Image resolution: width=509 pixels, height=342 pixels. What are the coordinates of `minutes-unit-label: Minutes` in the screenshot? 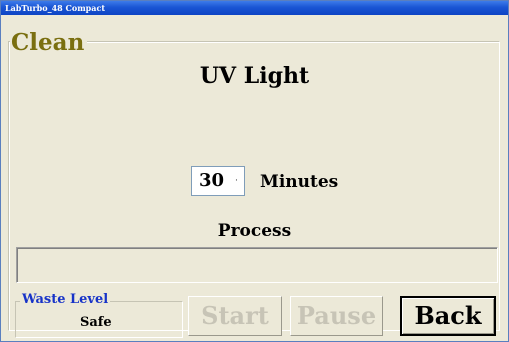 It's located at (299, 182).